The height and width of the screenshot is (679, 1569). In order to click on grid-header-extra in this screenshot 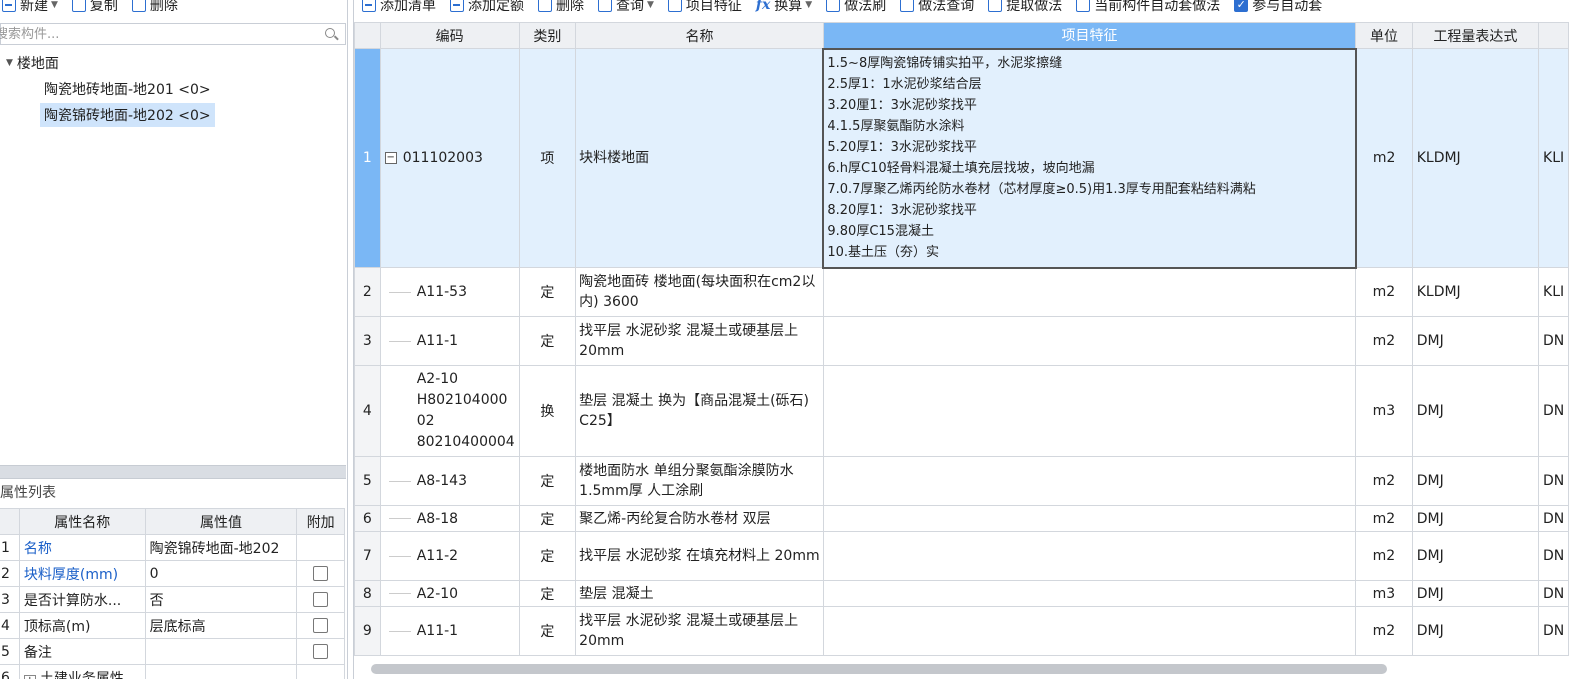, I will do `click(1553, 35)`.